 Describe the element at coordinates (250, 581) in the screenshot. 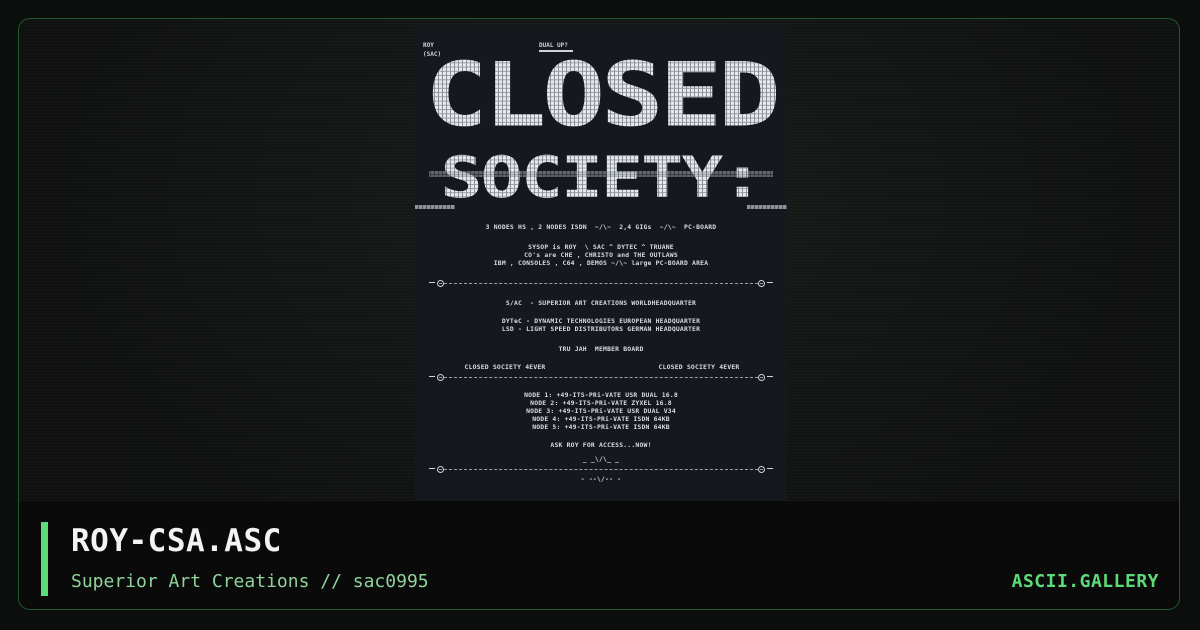

I see `art-subtitle: Superior Art Creations // sac0995` at that location.